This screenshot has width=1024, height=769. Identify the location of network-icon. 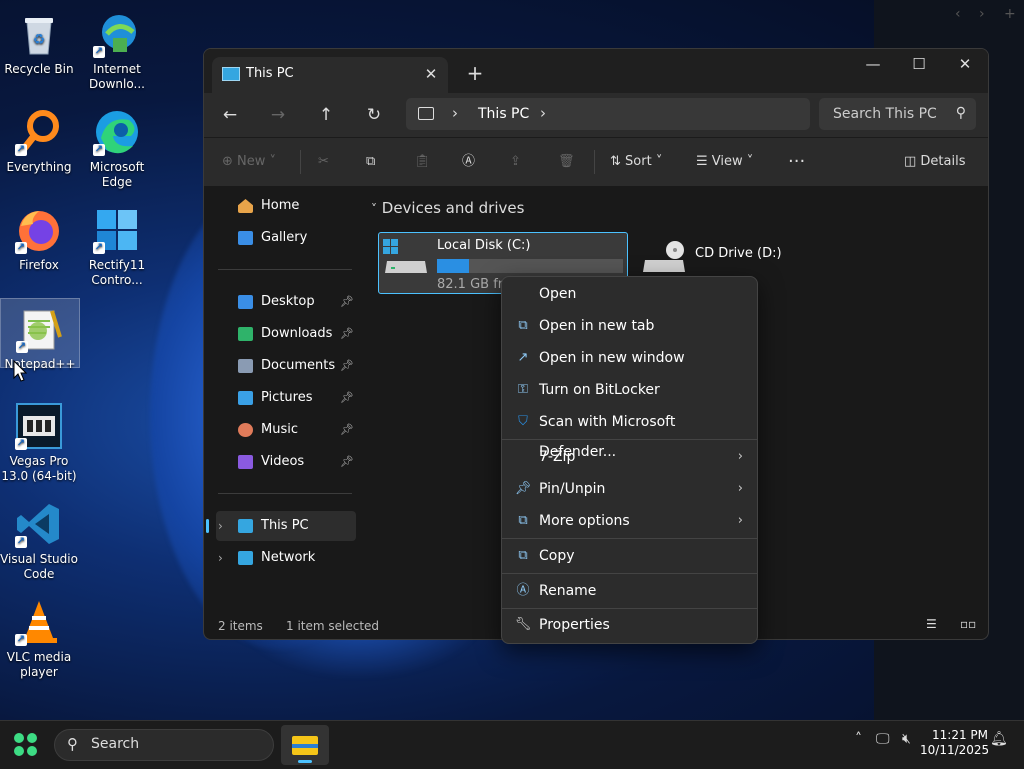
(245, 558).